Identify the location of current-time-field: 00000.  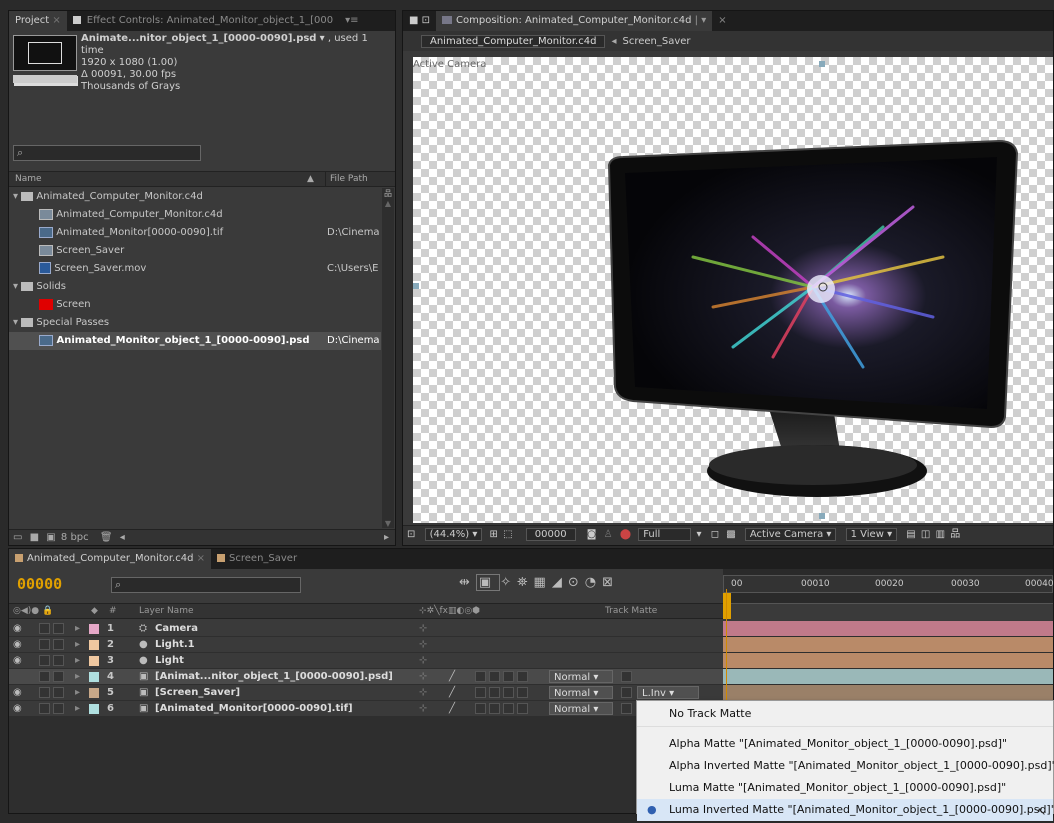
(550, 534).